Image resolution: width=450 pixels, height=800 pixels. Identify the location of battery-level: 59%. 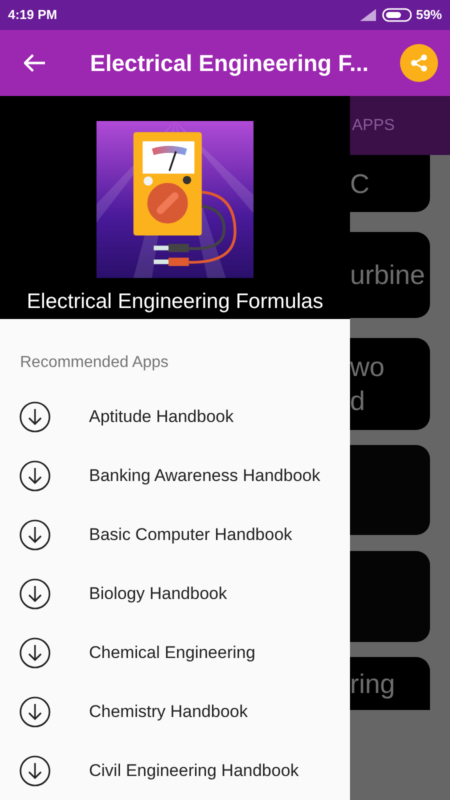
(429, 15).